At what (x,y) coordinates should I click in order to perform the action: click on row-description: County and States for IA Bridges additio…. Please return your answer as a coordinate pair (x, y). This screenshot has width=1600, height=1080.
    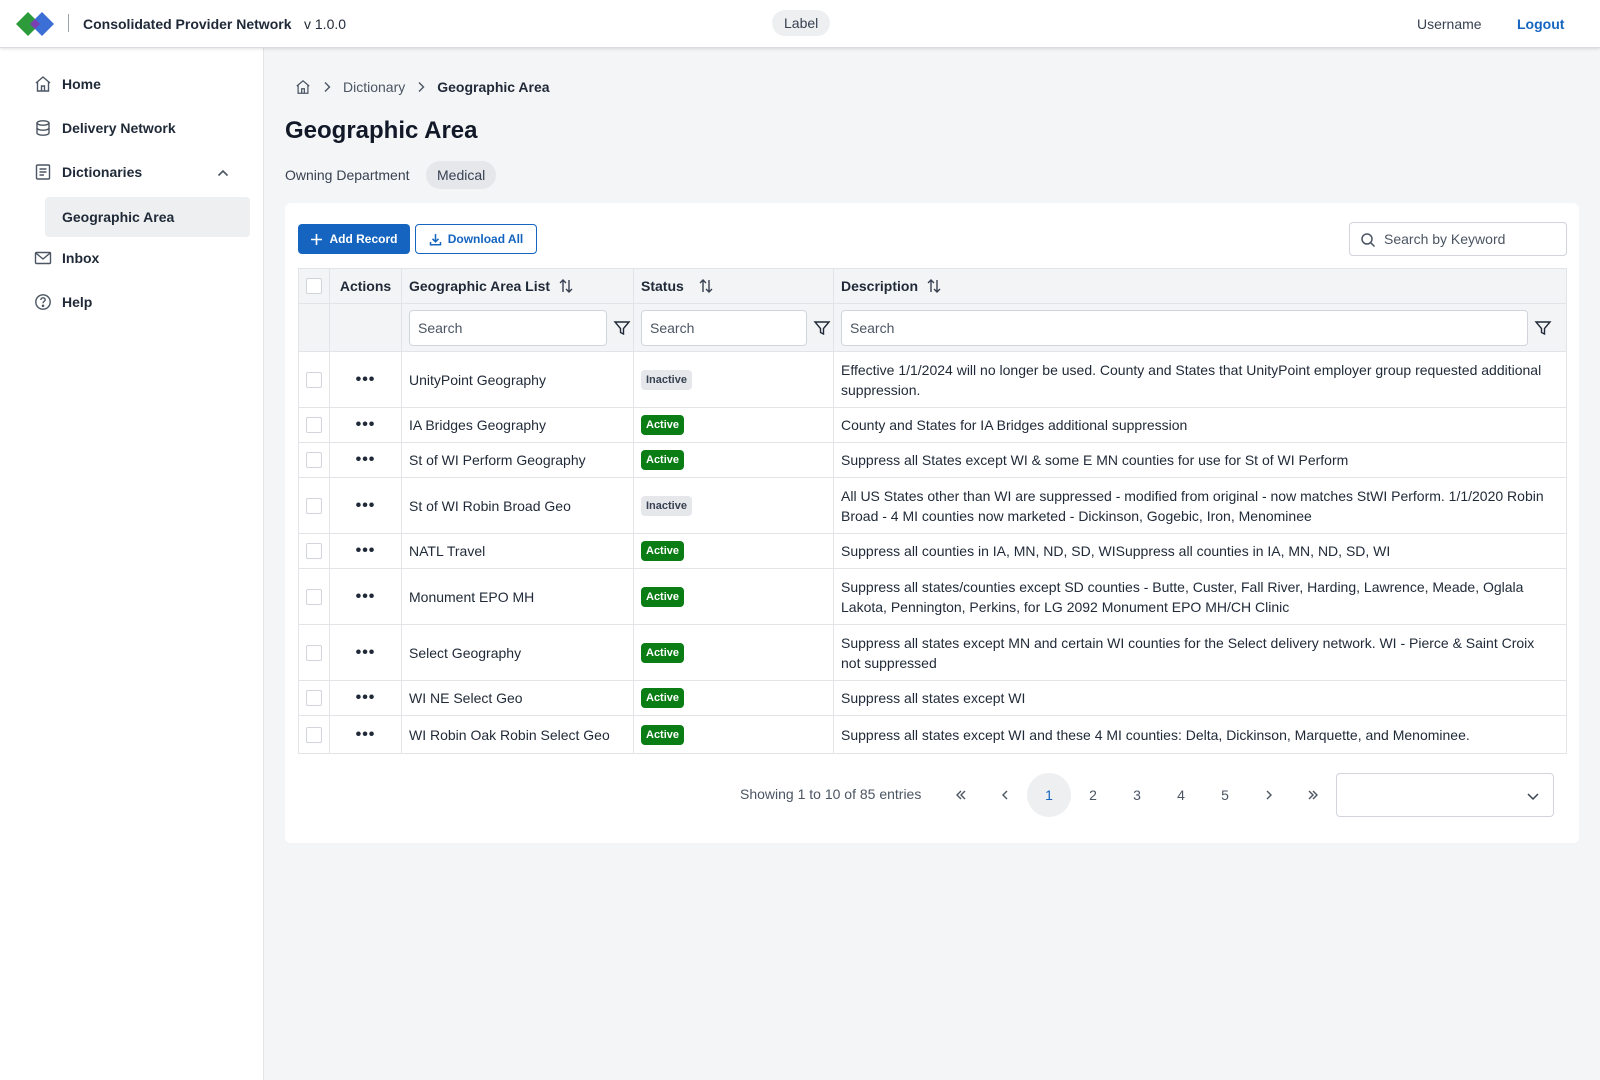
    Looking at the image, I should click on (1014, 425).